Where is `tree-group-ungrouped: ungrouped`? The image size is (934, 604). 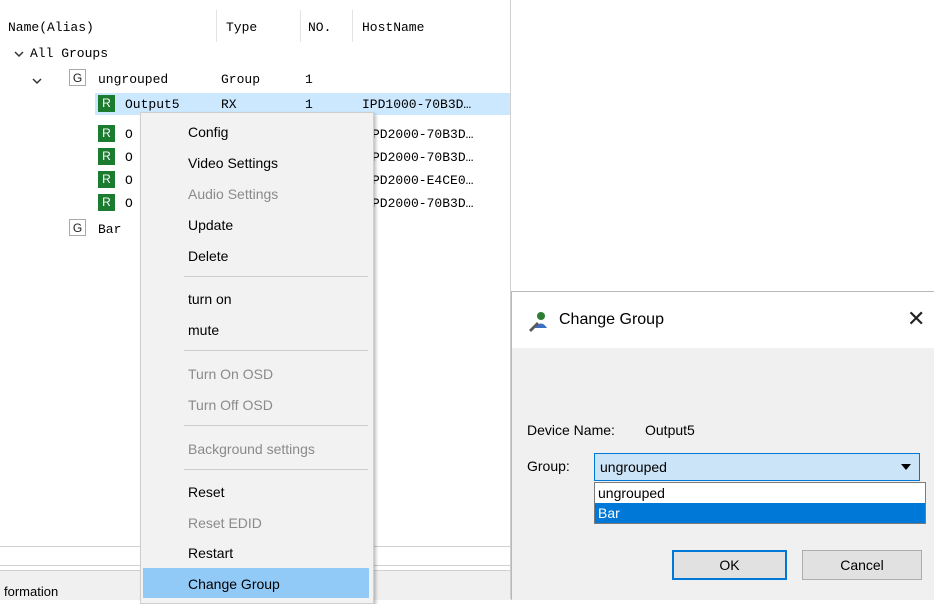 tree-group-ungrouped: ungrouped is located at coordinates (133, 79).